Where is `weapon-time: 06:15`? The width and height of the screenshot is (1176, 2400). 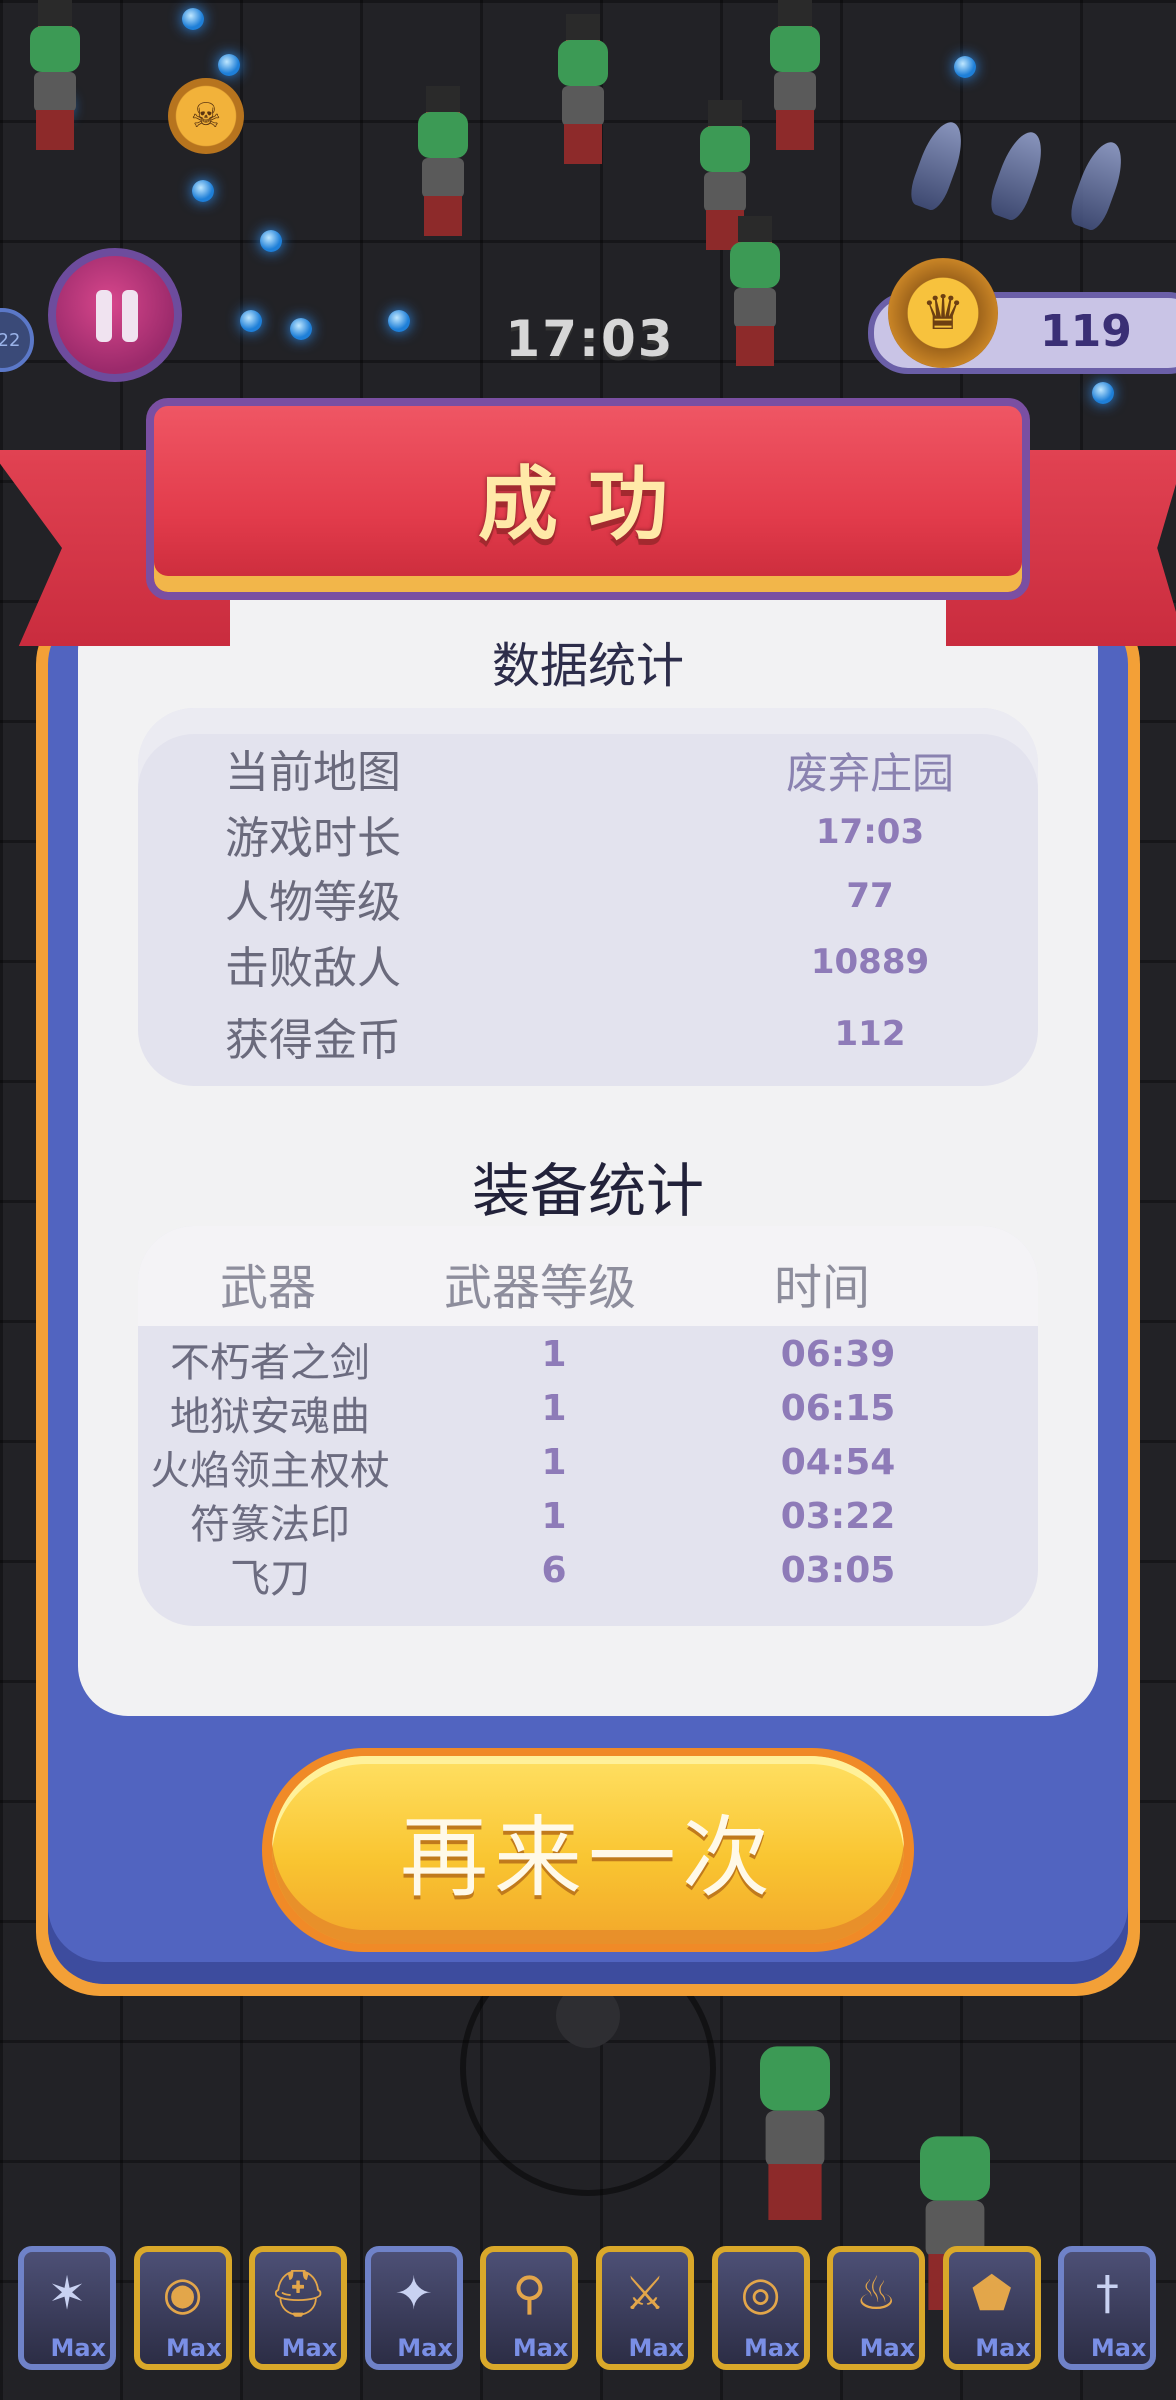 weapon-time: 06:15 is located at coordinates (838, 1408).